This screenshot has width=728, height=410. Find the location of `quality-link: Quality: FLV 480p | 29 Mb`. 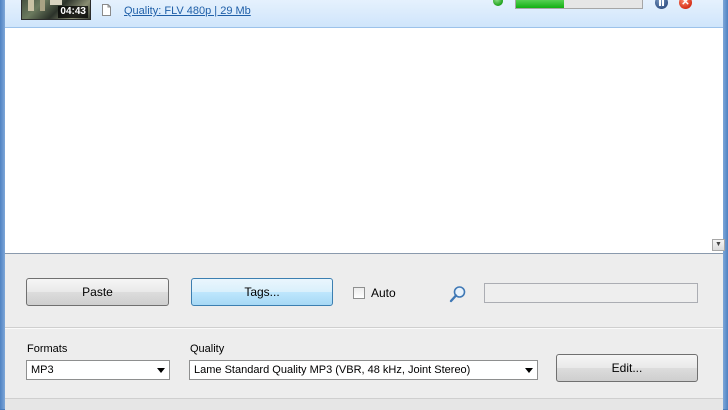

quality-link: Quality: FLV 480p | 29 Mb is located at coordinates (187, 11).